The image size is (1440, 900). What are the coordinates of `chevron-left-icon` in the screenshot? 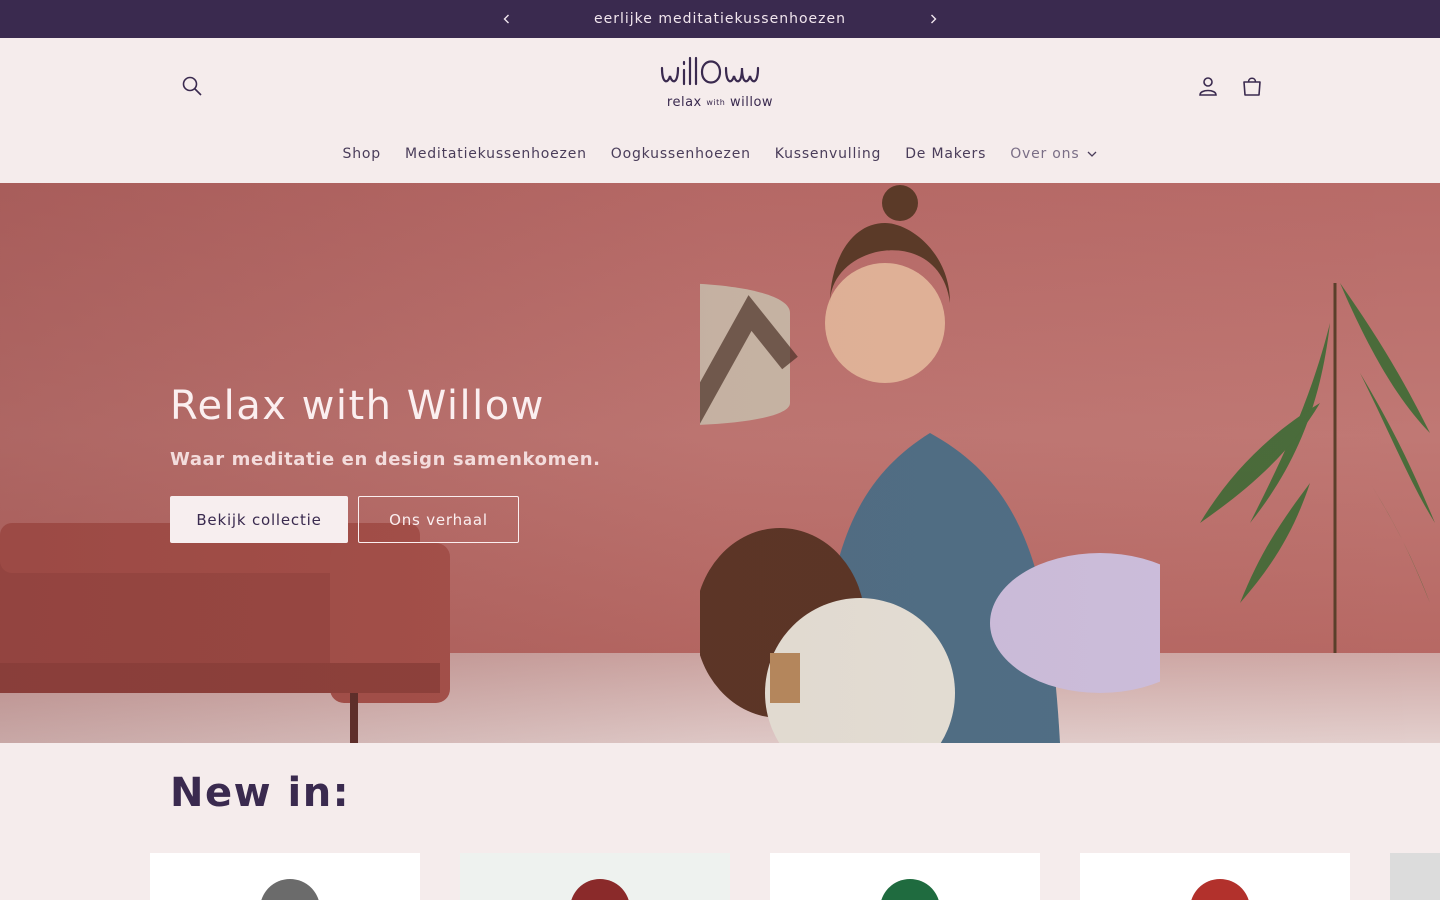 It's located at (506, 19).